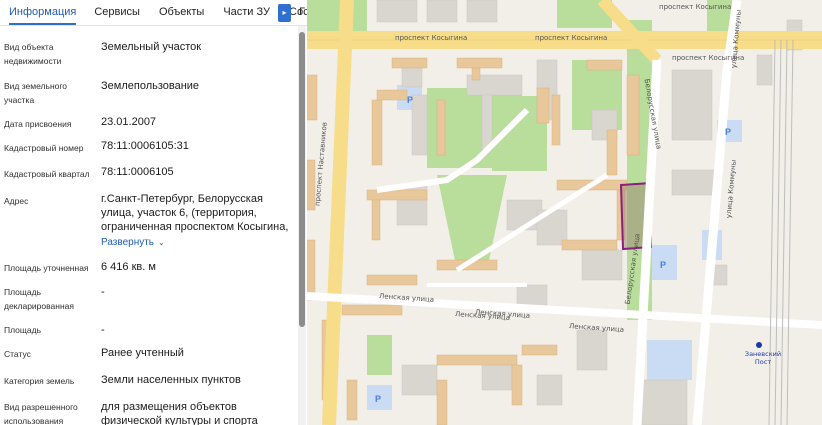  Describe the element at coordinates (150, 86) in the screenshot. I see `field-value: Землепользование` at that location.